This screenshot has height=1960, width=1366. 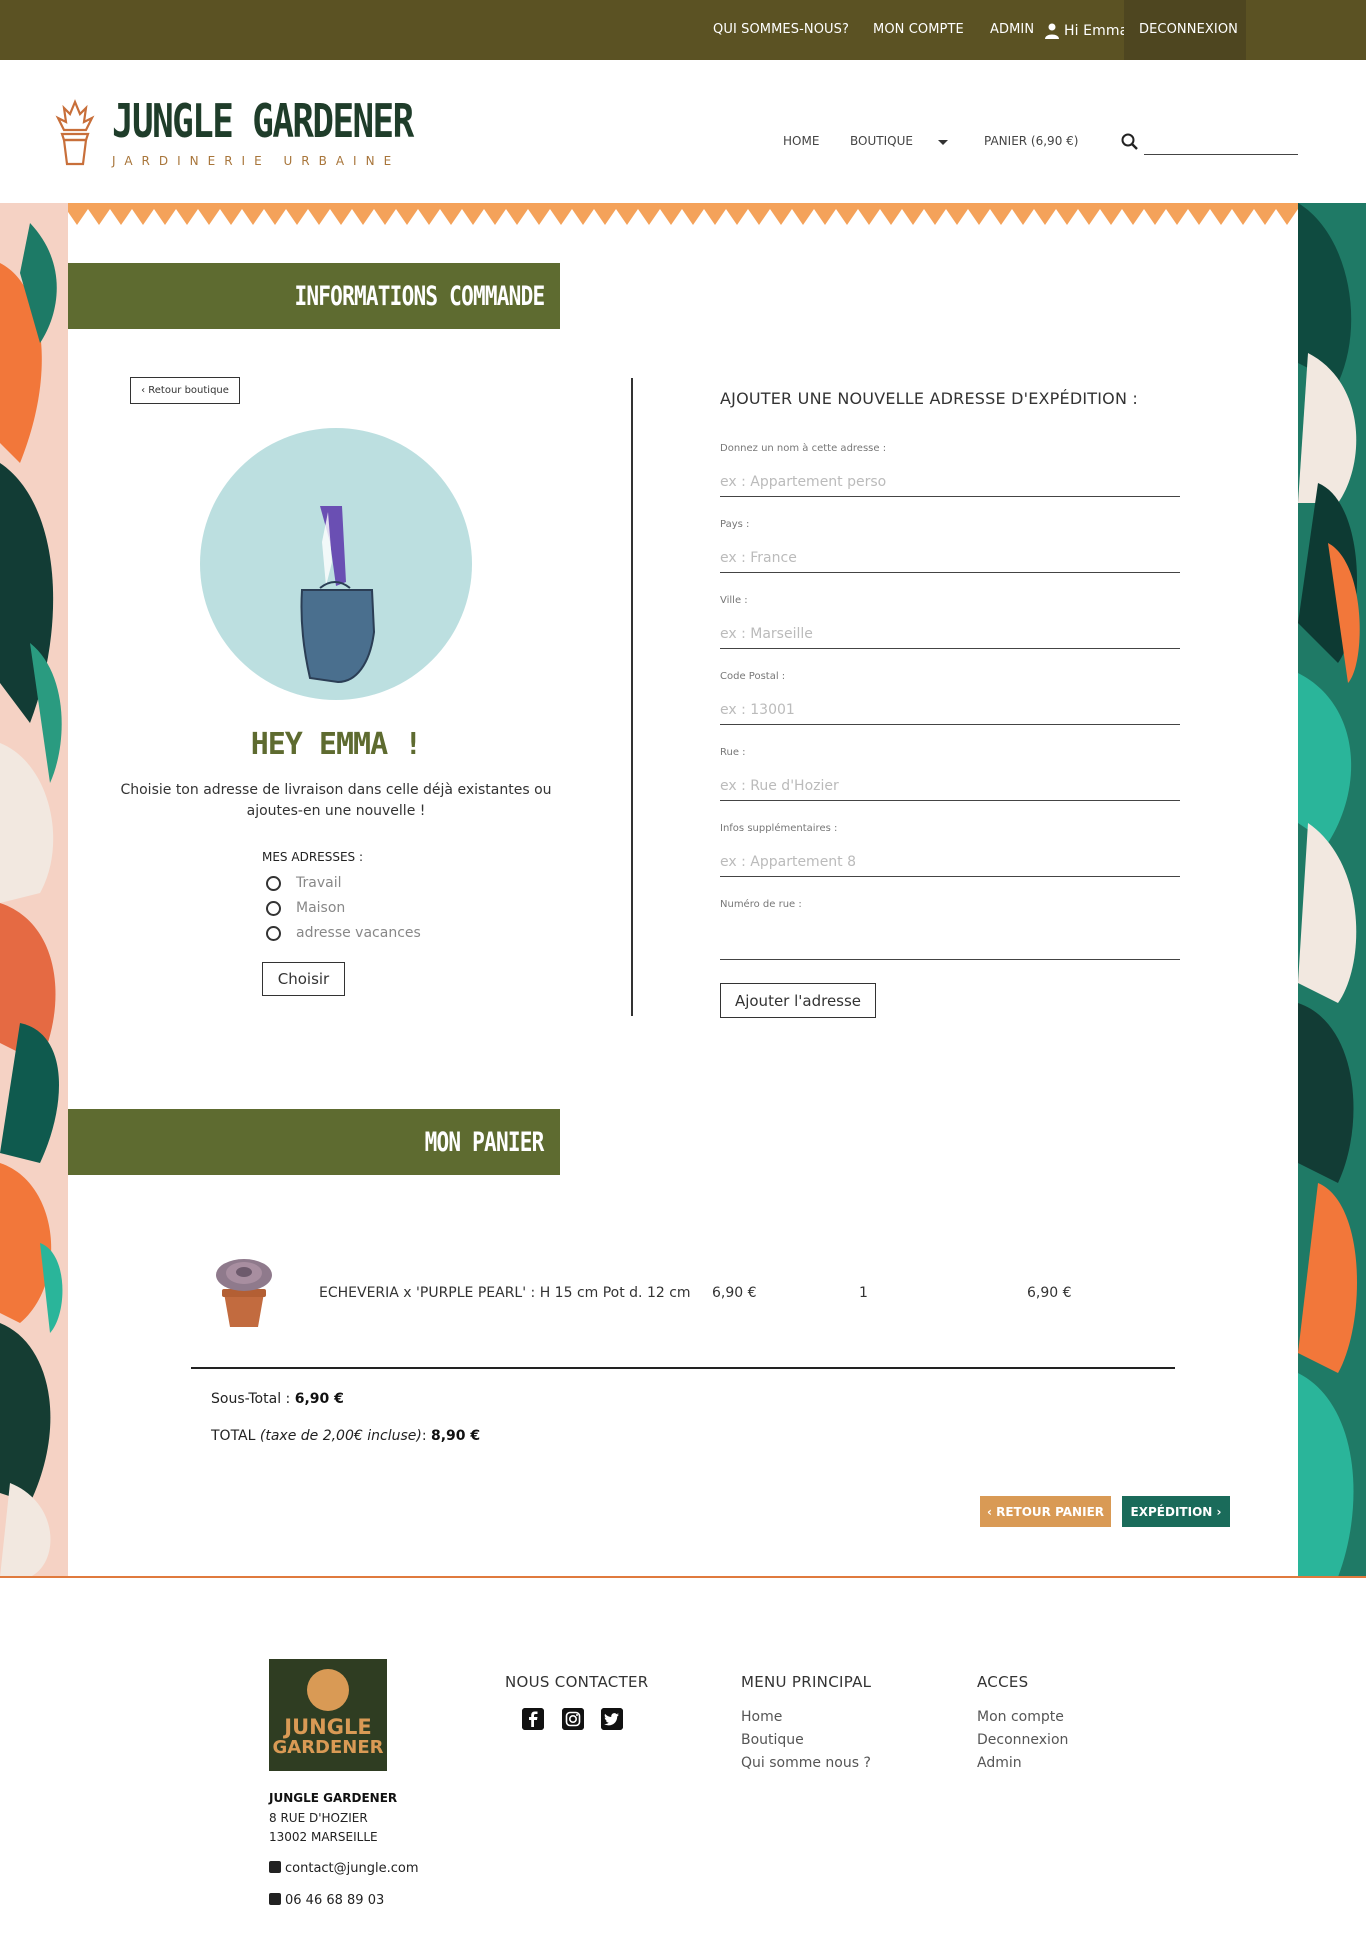 I want to click on address-label: Travail, so click(x=319, y=883).